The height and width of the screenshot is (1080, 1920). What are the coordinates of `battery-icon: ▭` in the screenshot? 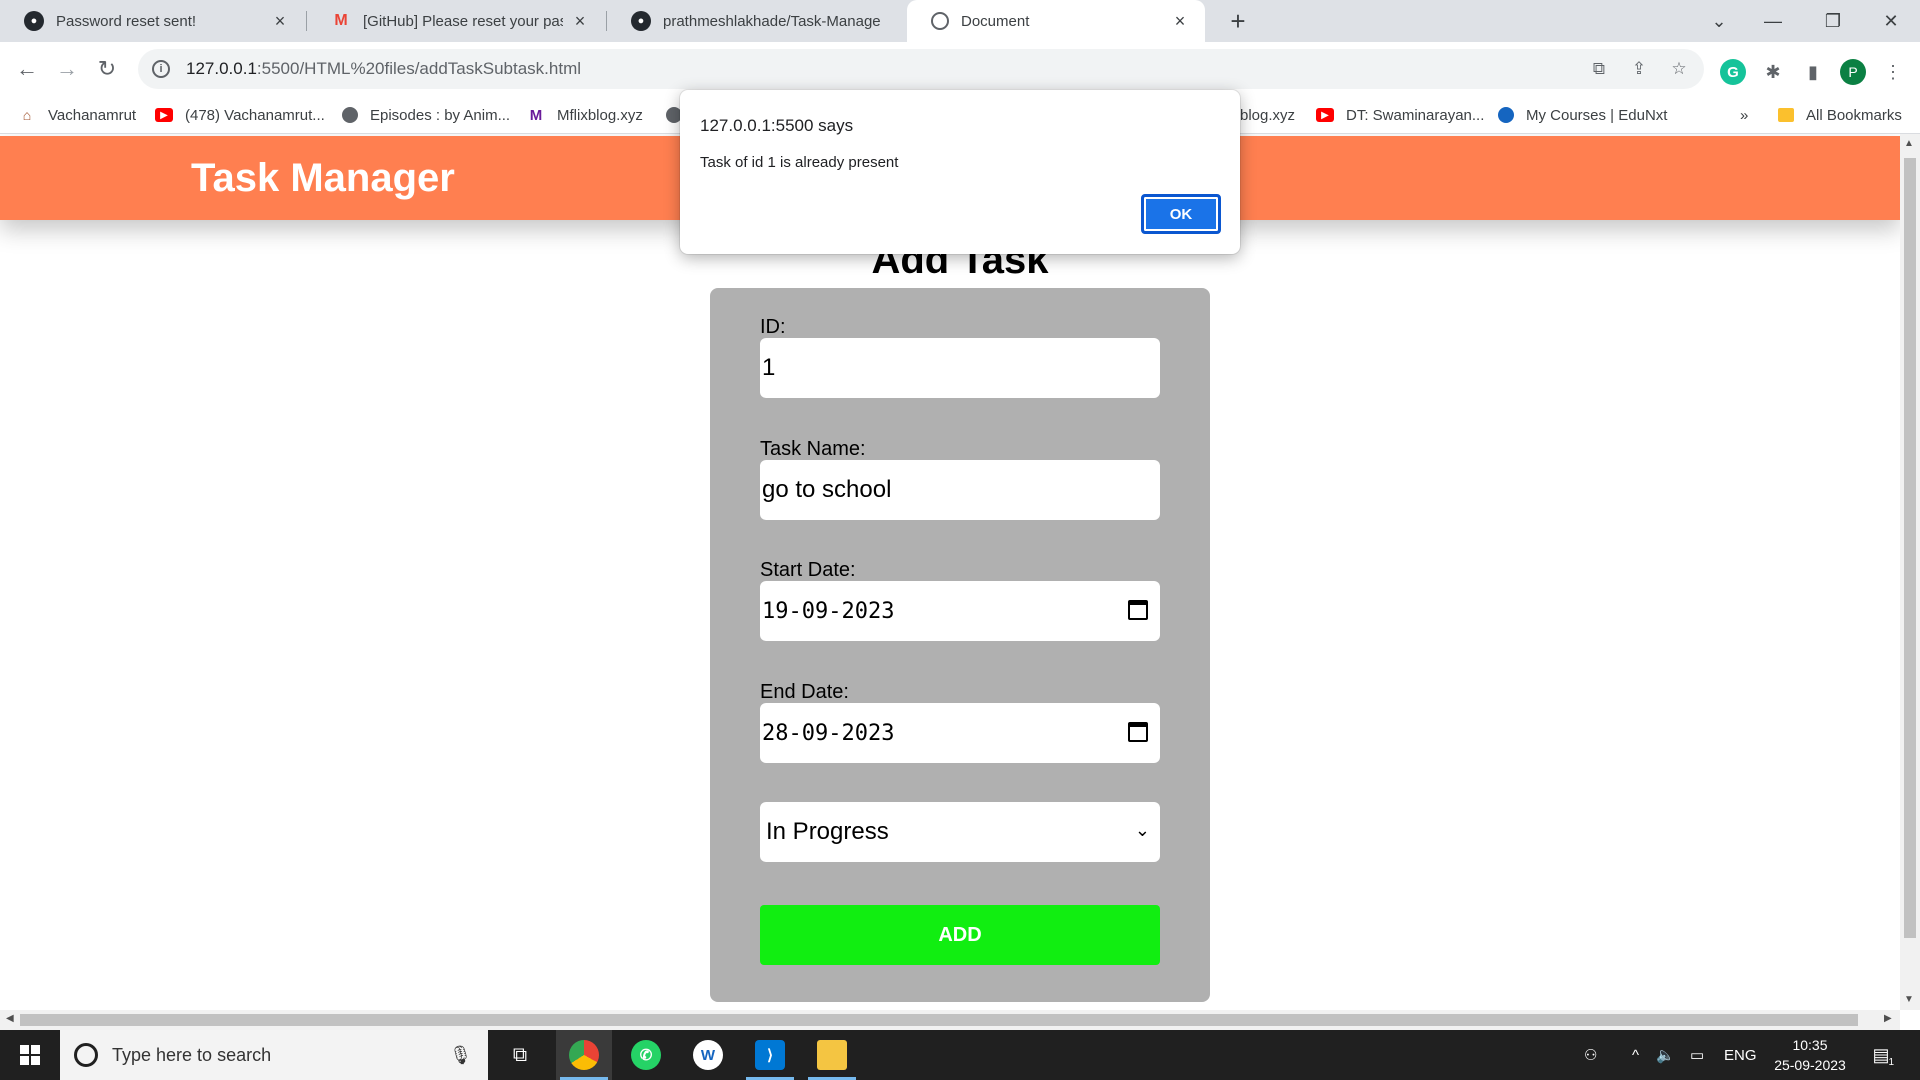 It's located at (1697, 1055).